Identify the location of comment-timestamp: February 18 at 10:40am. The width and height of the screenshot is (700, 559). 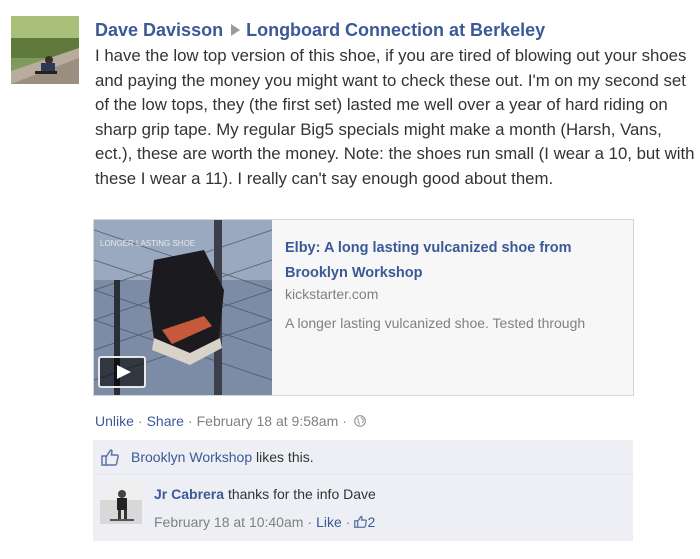
(228, 522).